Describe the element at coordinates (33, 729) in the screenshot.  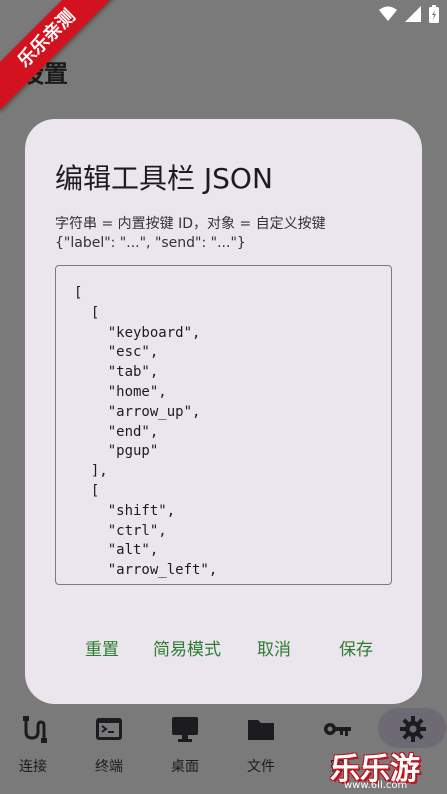
I see `cable-icon` at that location.